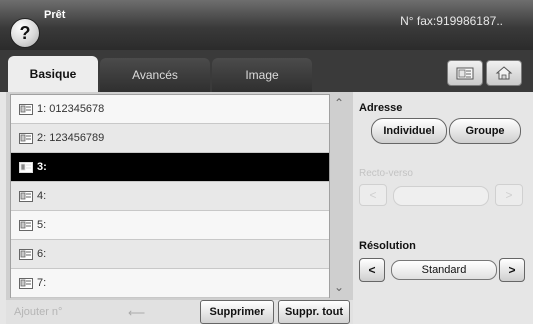 This screenshot has height=324, width=533. Describe the element at coordinates (485, 131) in the screenshot. I see `group-button: Groupe` at that location.